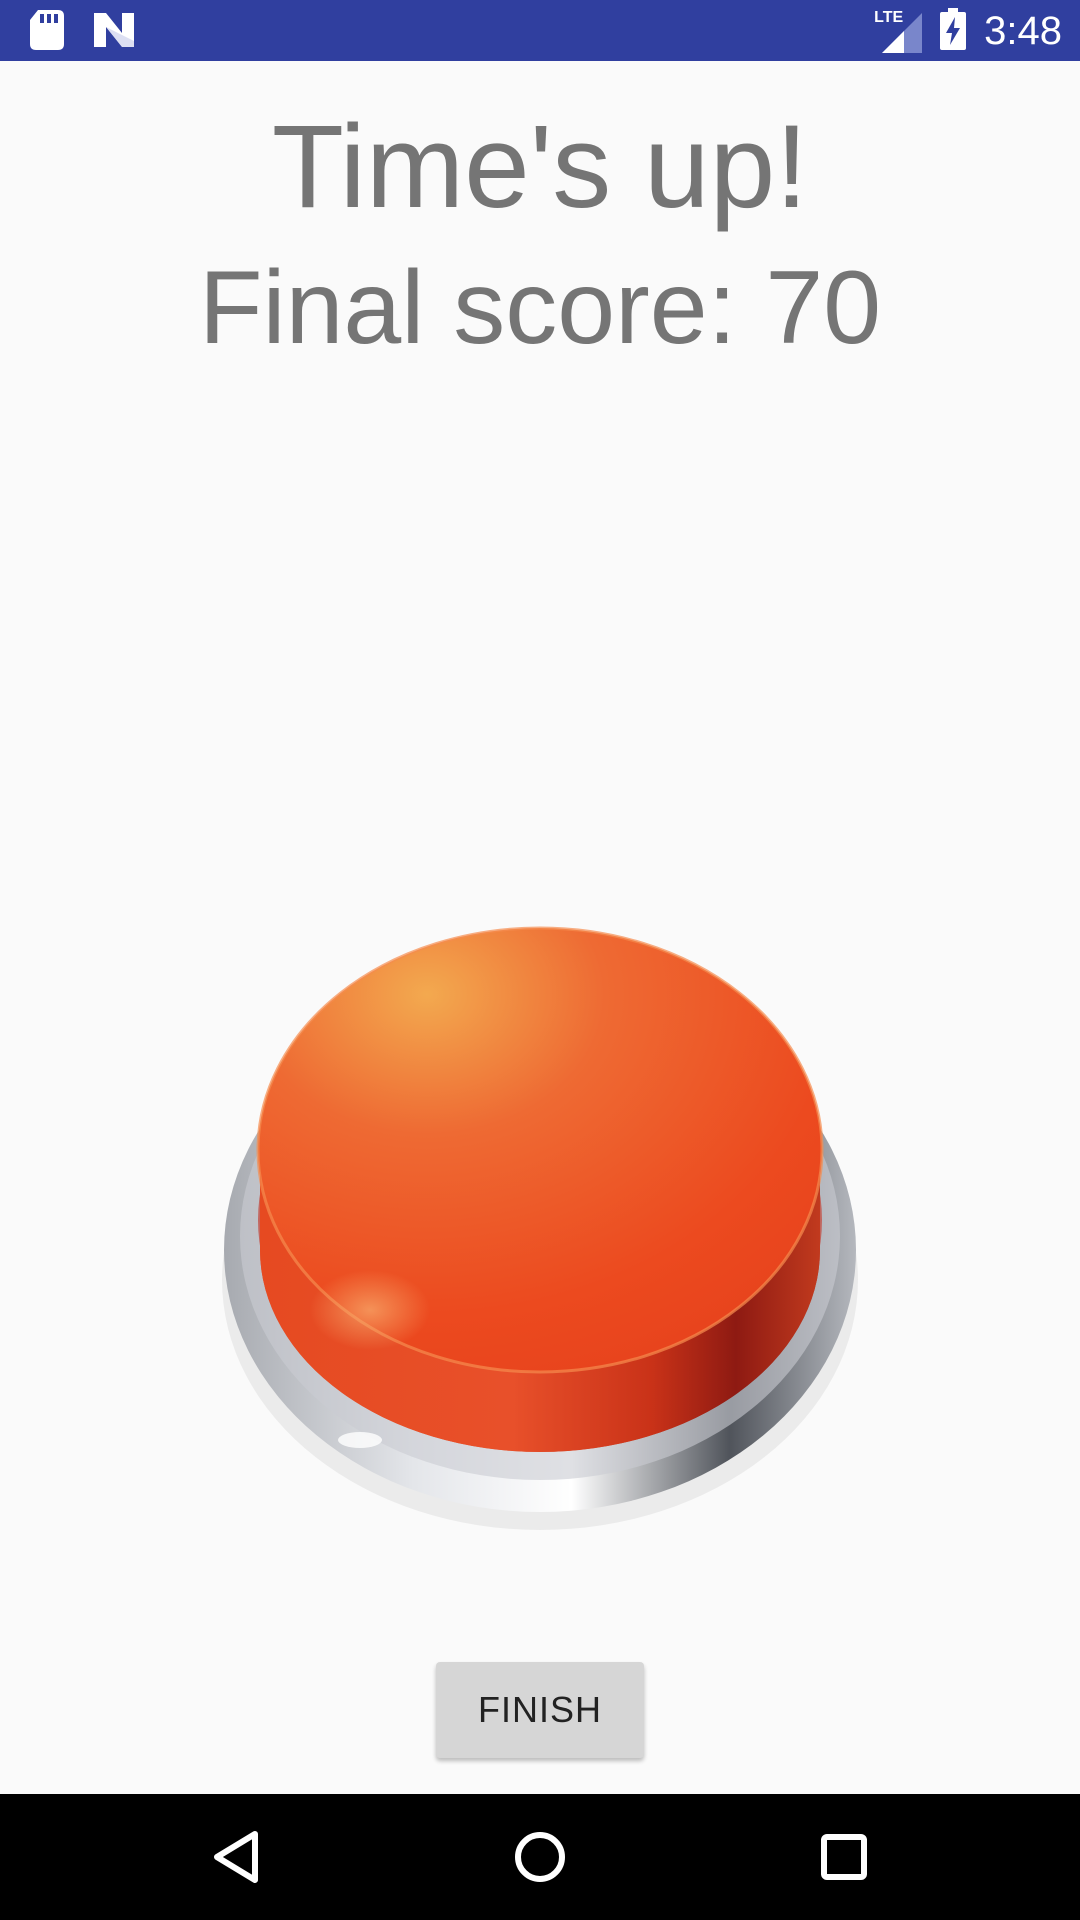  I want to click on navigation-bar, so click(540, 1857).